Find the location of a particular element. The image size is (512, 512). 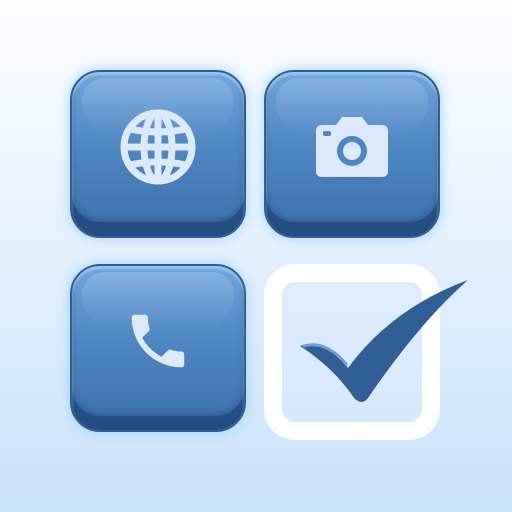

phone-app-tile is located at coordinates (158, 348).